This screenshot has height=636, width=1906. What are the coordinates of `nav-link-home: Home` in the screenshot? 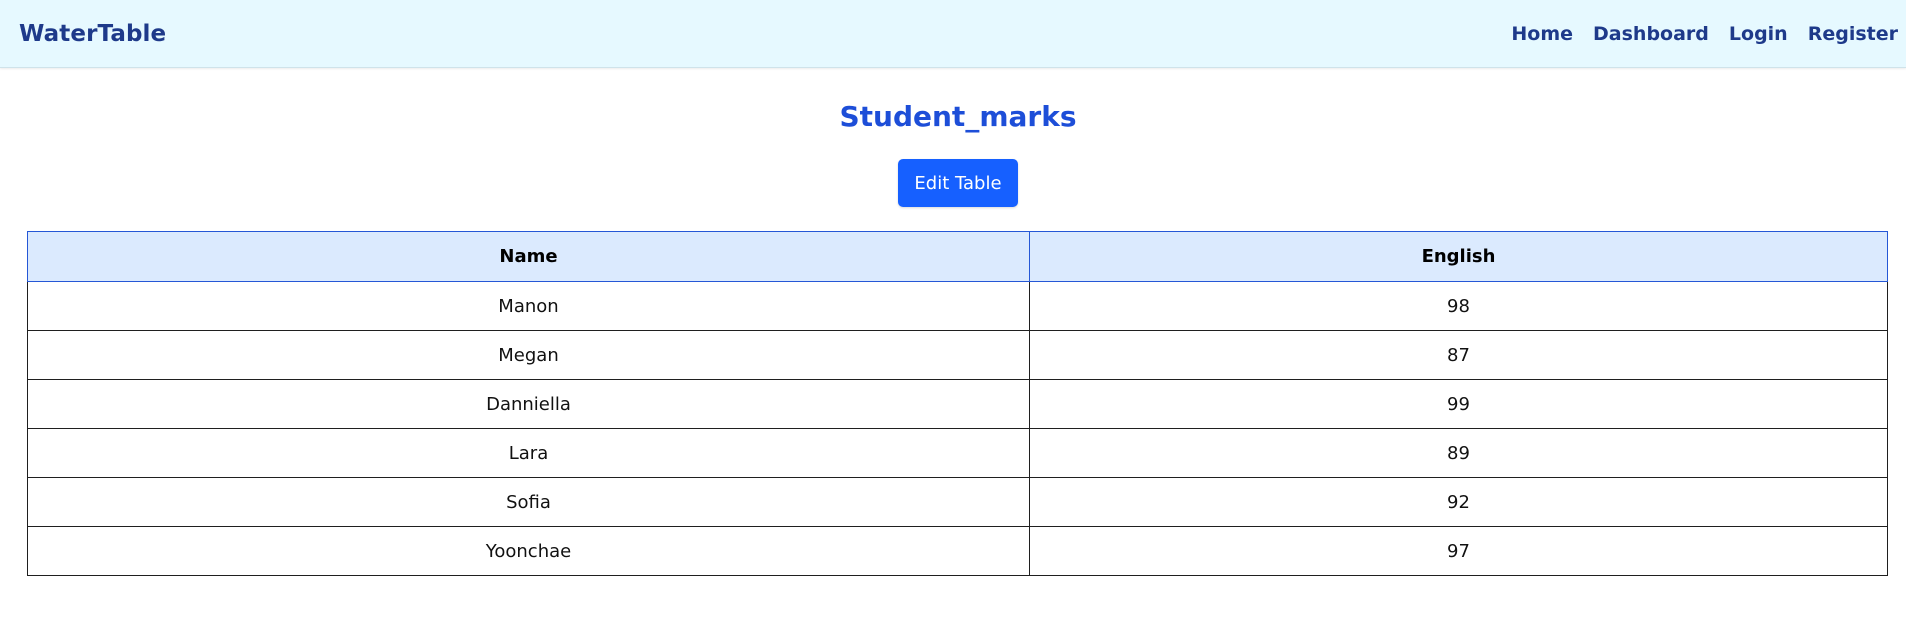 It's located at (1542, 34).